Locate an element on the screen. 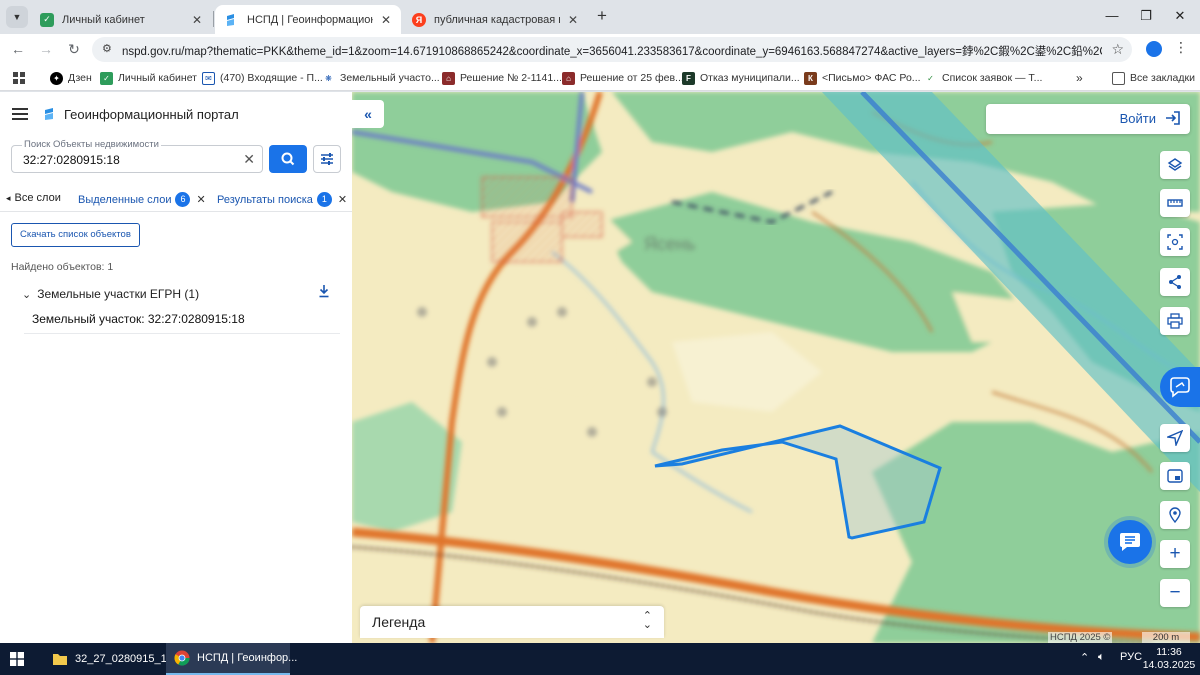 The width and height of the screenshot is (1200, 675). login-button: Войти is located at coordinates (1088, 119).